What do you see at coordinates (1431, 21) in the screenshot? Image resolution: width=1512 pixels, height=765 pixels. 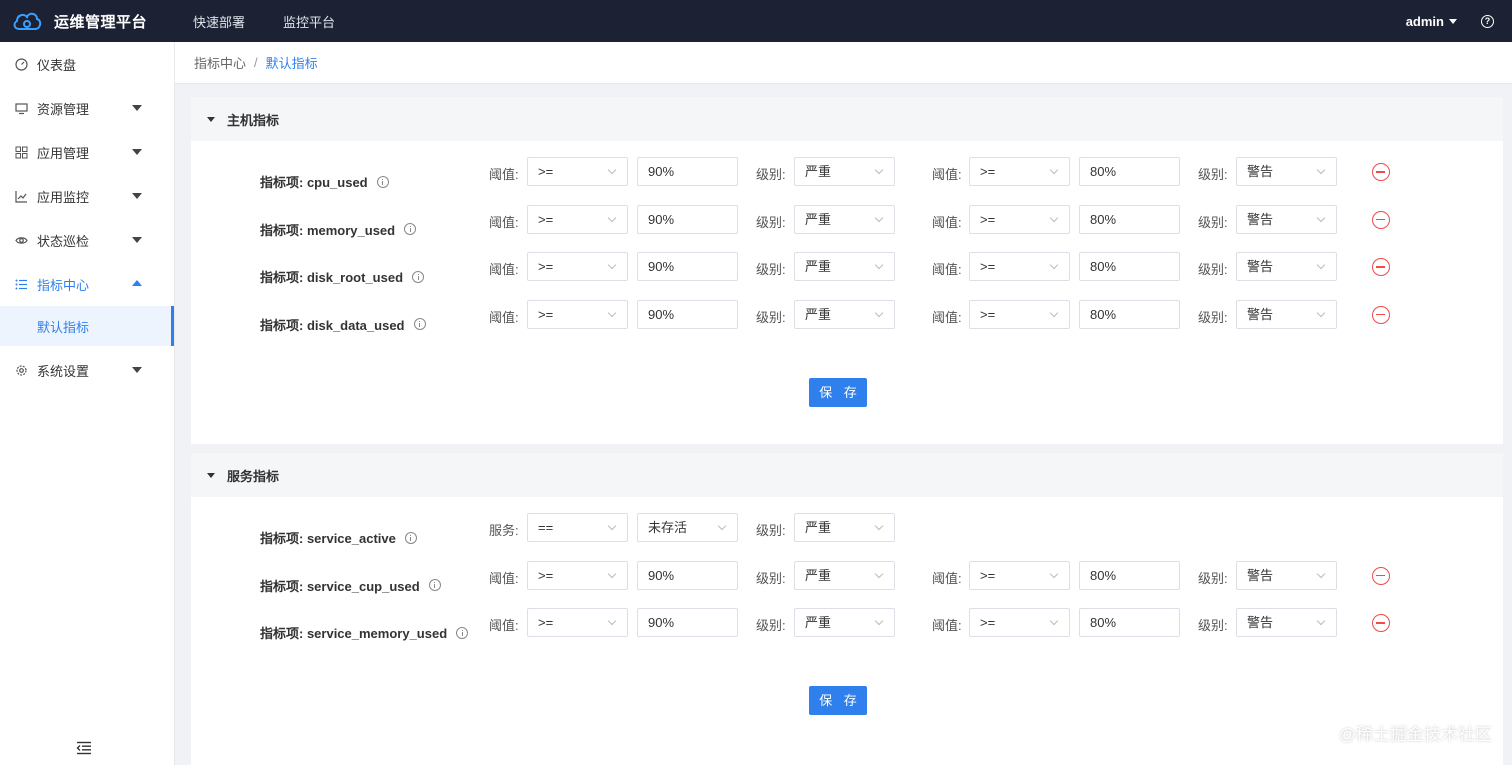 I see `user-menu: admin` at bounding box center [1431, 21].